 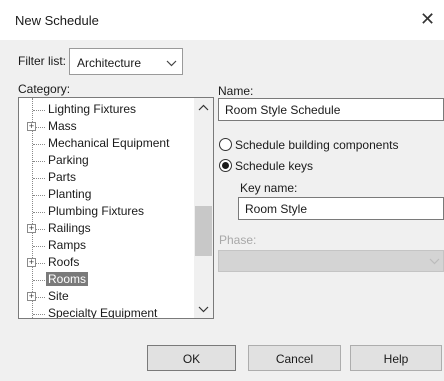 What do you see at coordinates (203, 231) in the screenshot?
I see `scroll-thumb` at bounding box center [203, 231].